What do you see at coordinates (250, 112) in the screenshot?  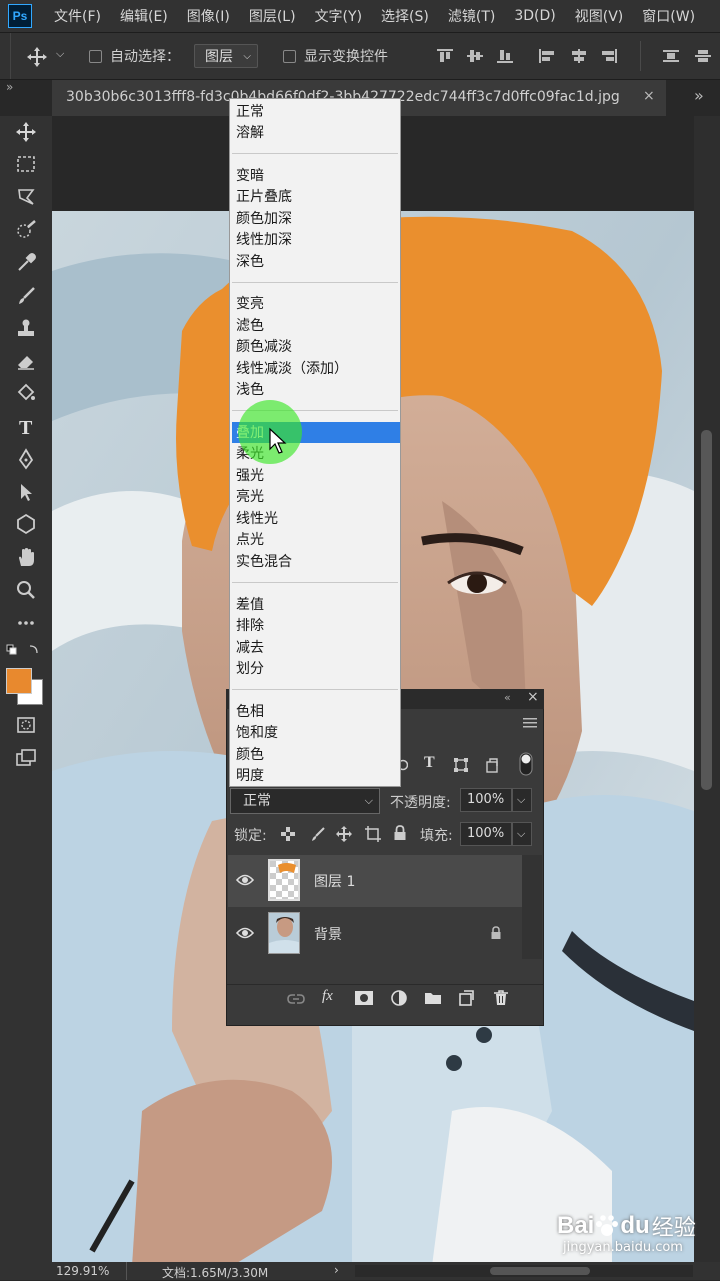 I see `blend-normal: 正常` at bounding box center [250, 112].